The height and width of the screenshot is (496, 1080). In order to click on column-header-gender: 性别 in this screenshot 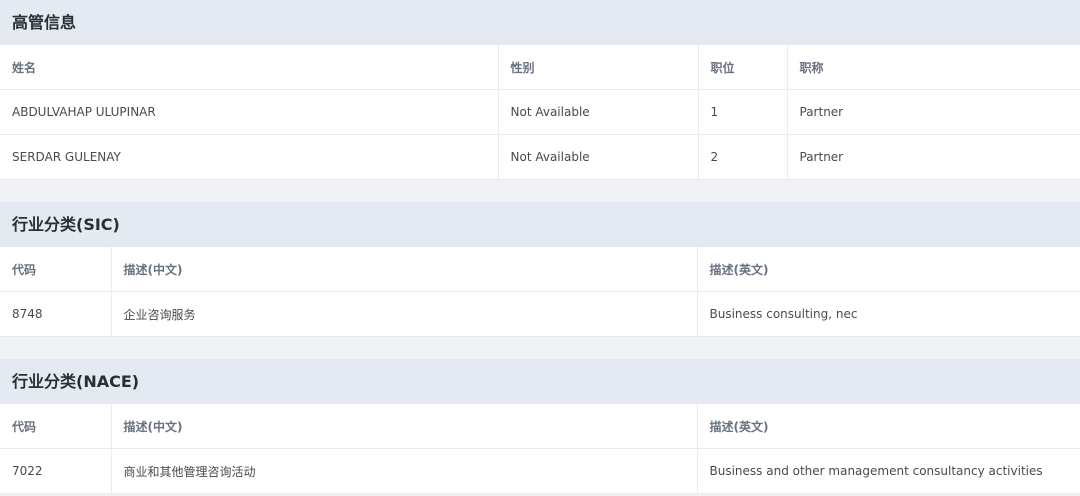, I will do `click(598, 67)`.